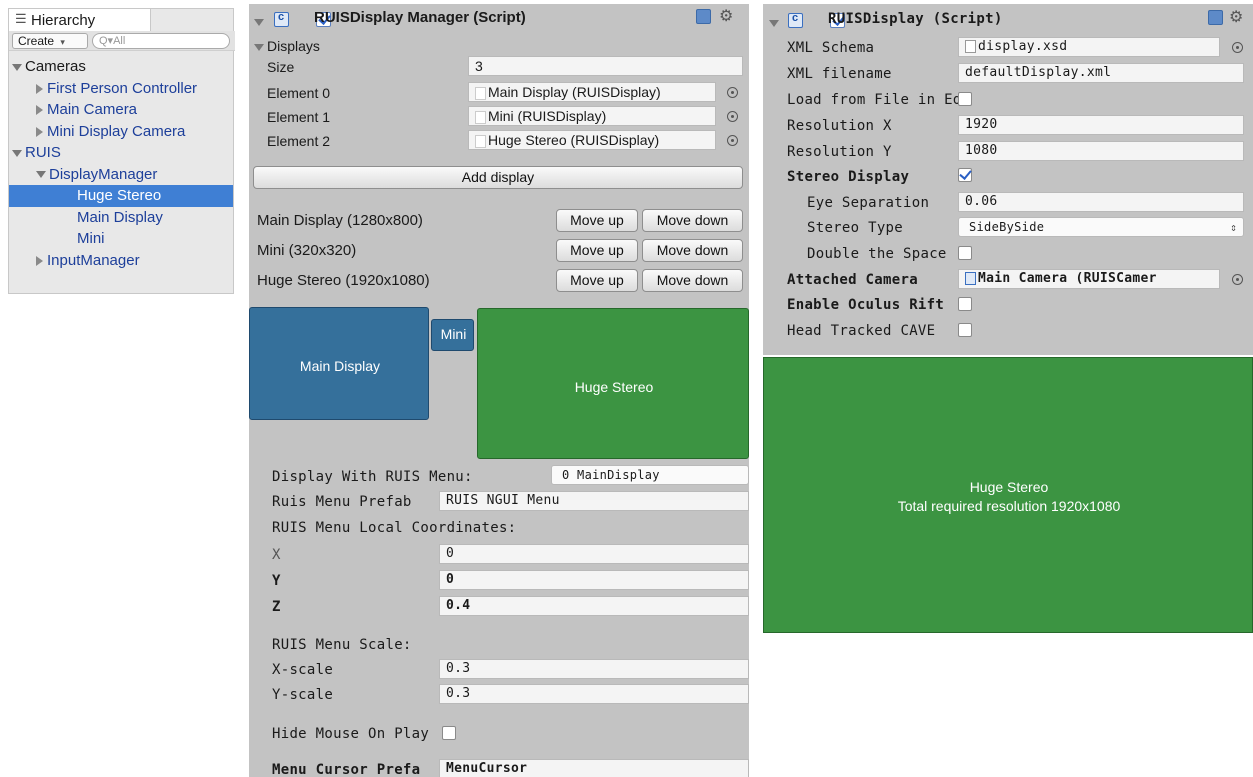  Describe the element at coordinates (91, 239) in the screenshot. I see `hierarchy-item: Mini` at that location.